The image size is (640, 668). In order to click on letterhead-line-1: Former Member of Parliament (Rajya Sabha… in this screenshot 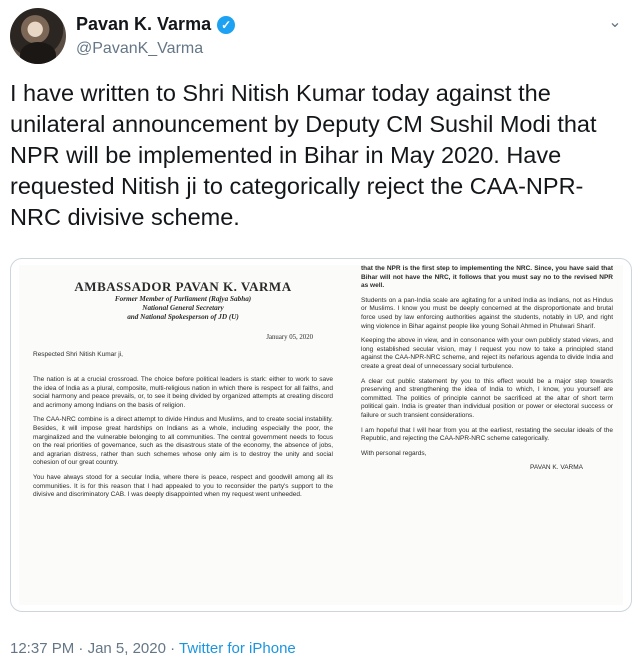, I will do `click(183, 299)`.